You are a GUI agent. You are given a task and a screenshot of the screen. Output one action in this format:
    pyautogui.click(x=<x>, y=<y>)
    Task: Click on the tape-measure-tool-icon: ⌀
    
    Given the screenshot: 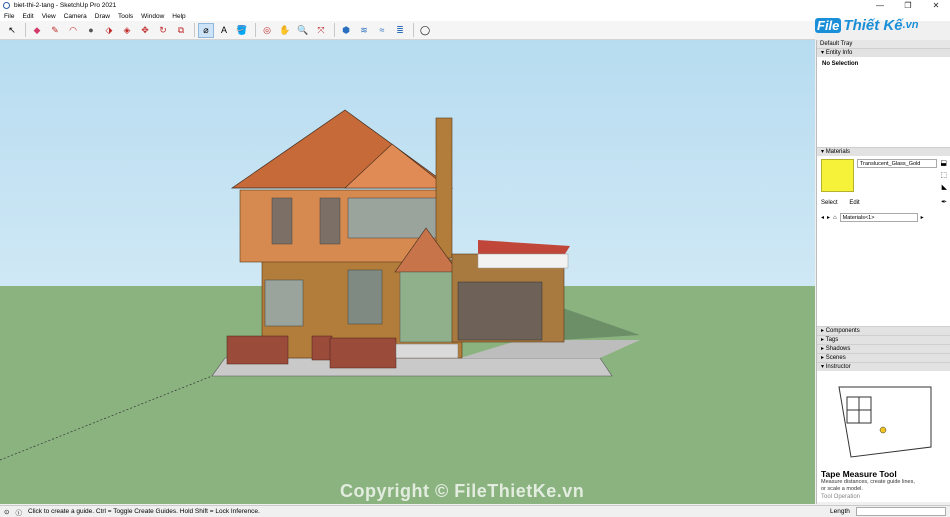 What is the action you would take?
    pyautogui.click(x=206, y=30)
    